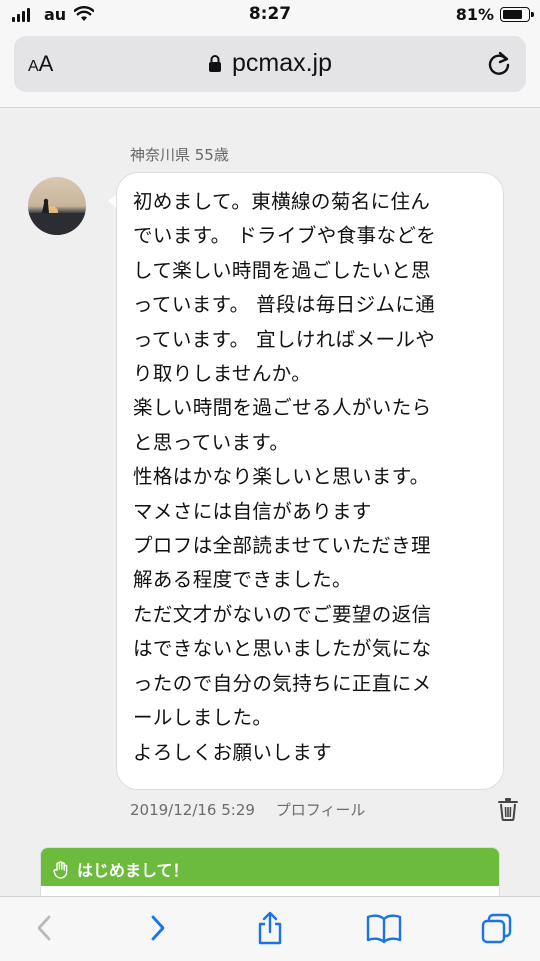  I want to click on message-line: 初めまして。東横線の菊名に住ん, so click(282, 201).